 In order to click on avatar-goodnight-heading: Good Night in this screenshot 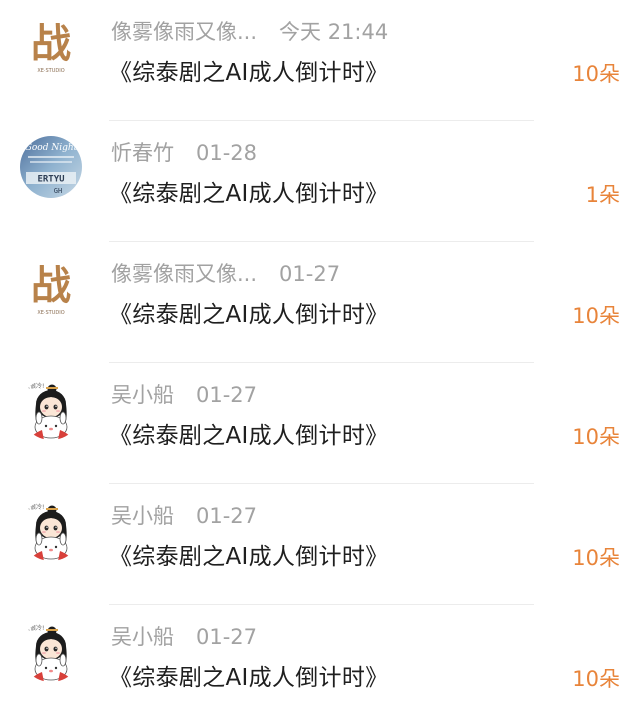, I will do `click(51, 148)`.